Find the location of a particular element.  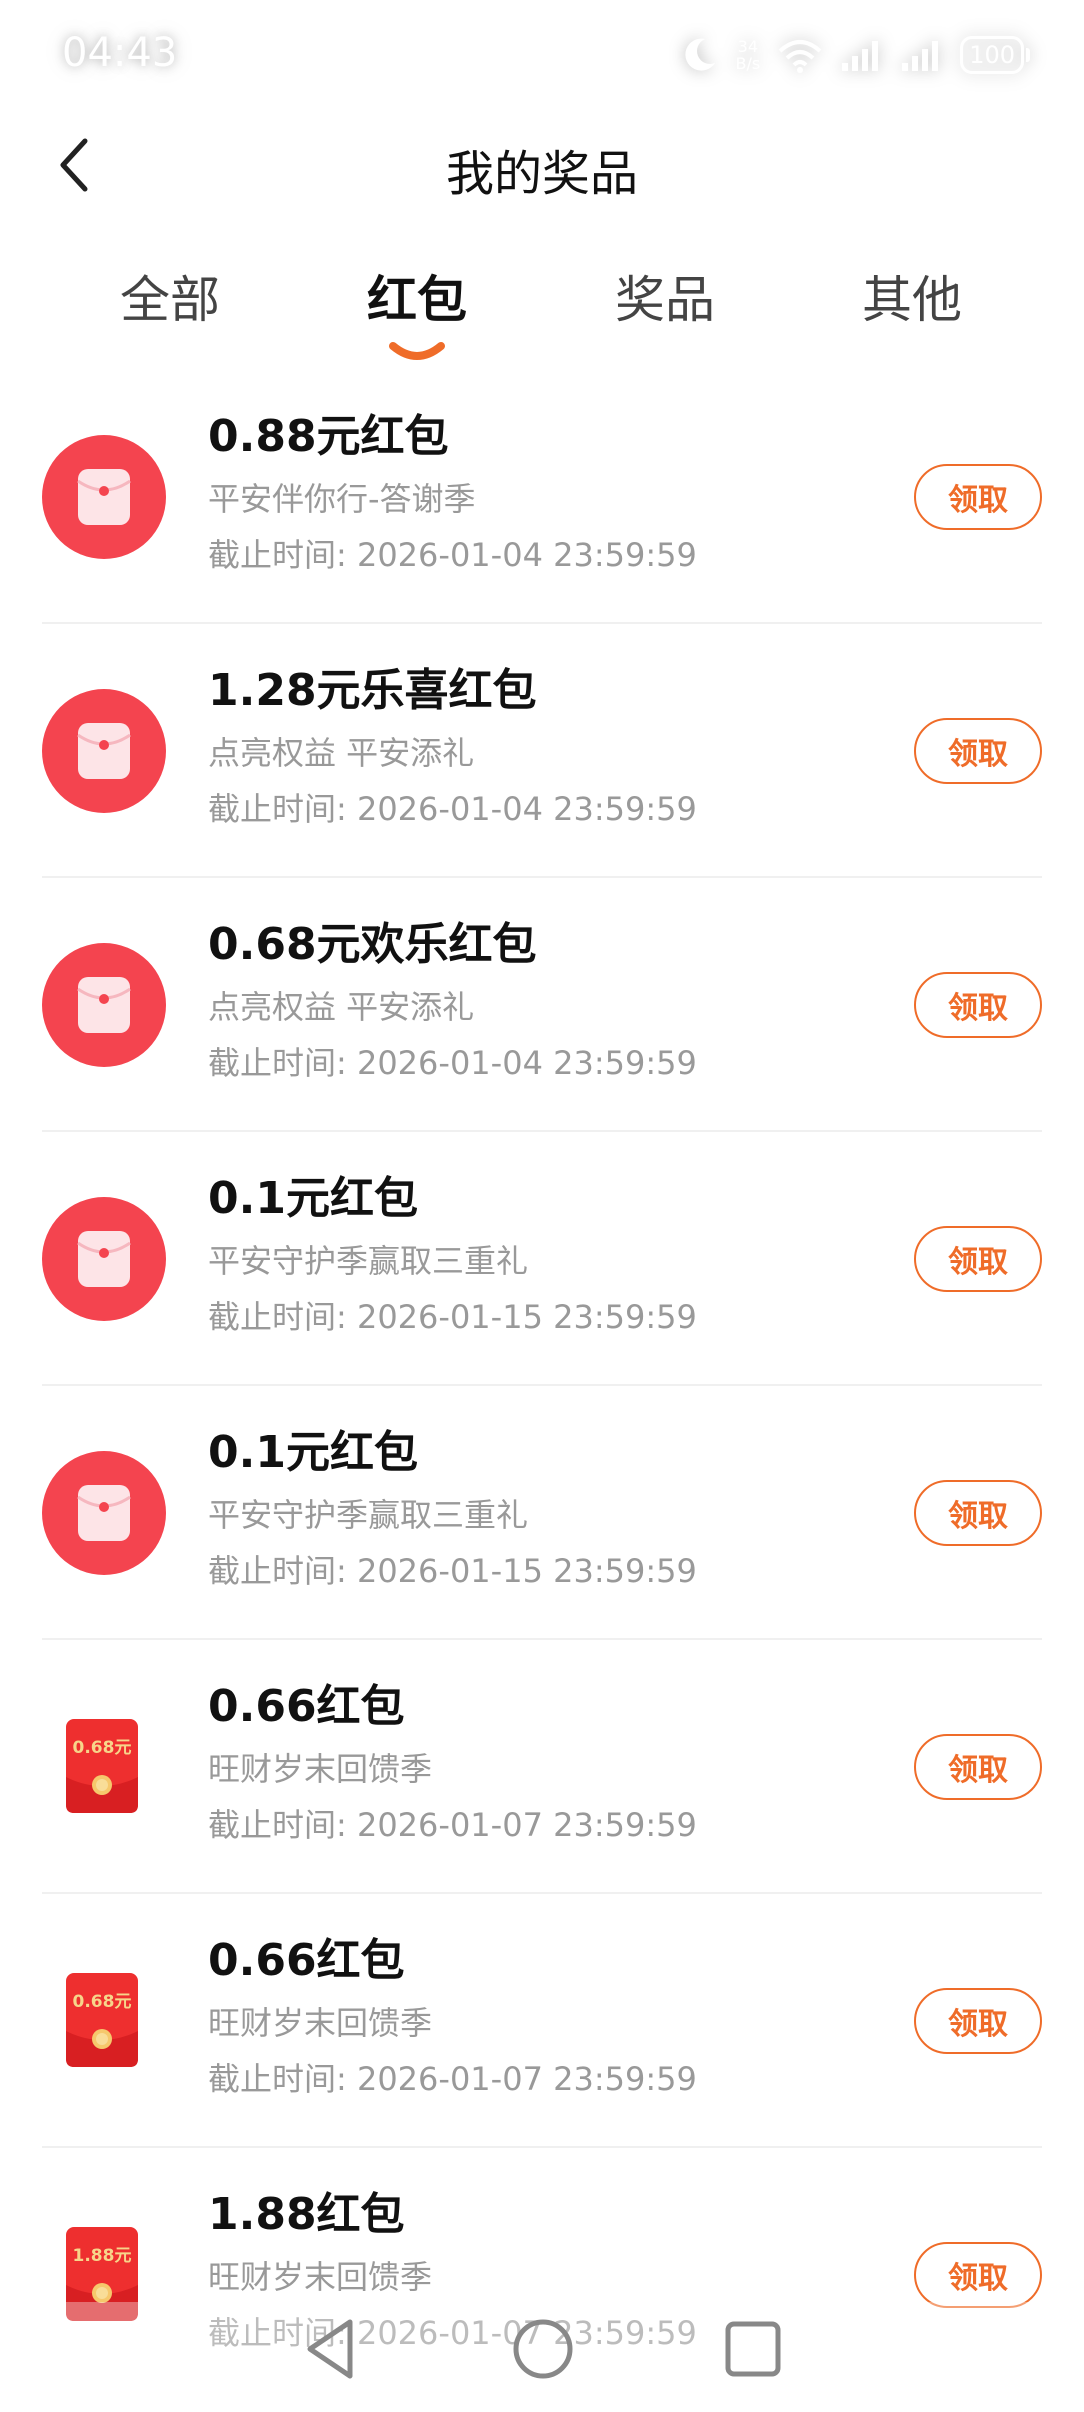

network-speed: 34 B/s is located at coordinates (748, 55).